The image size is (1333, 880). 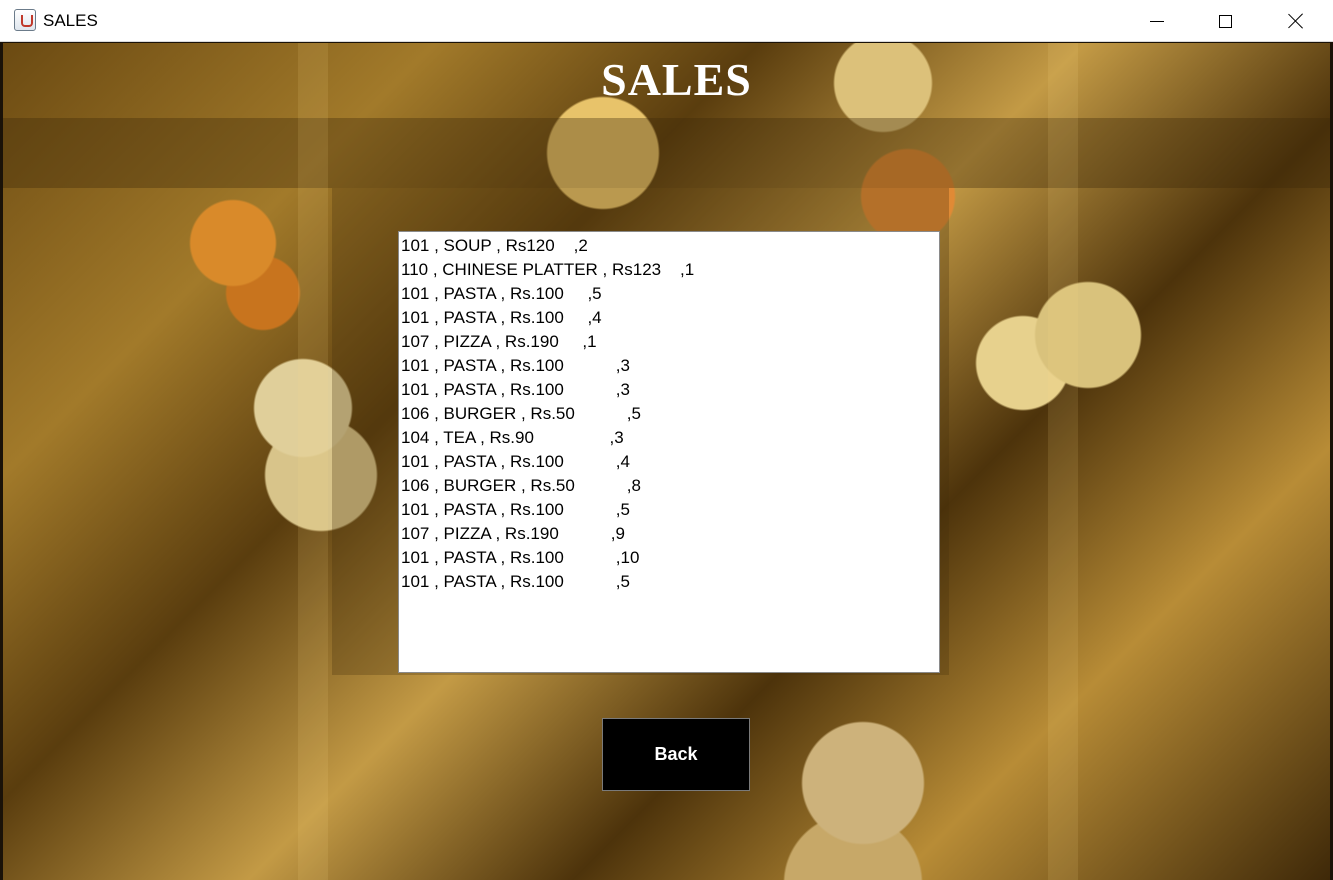 I want to click on minimize-button, so click(x=1157, y=21).